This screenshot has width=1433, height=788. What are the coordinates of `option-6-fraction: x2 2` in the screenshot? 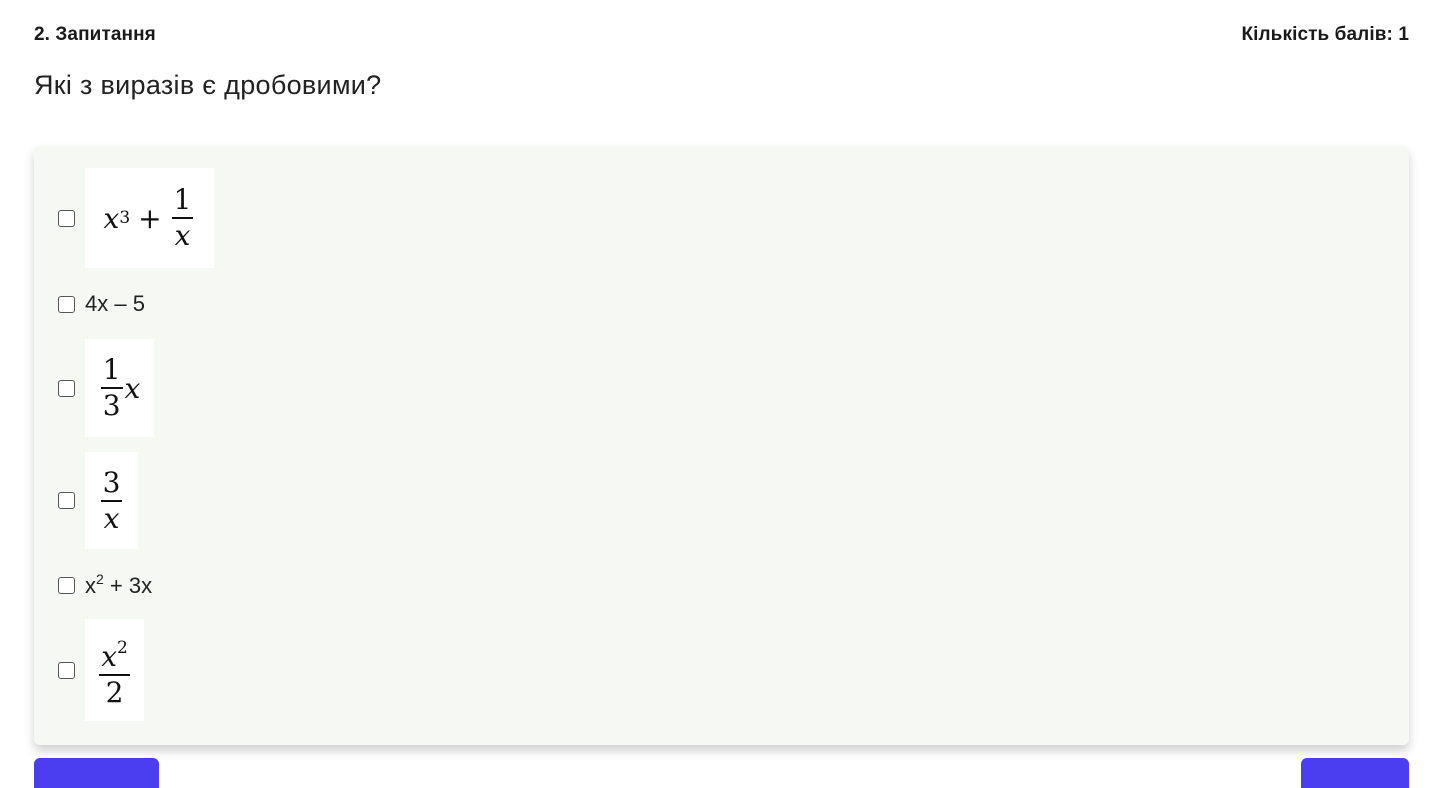 It's located at (114, 670).